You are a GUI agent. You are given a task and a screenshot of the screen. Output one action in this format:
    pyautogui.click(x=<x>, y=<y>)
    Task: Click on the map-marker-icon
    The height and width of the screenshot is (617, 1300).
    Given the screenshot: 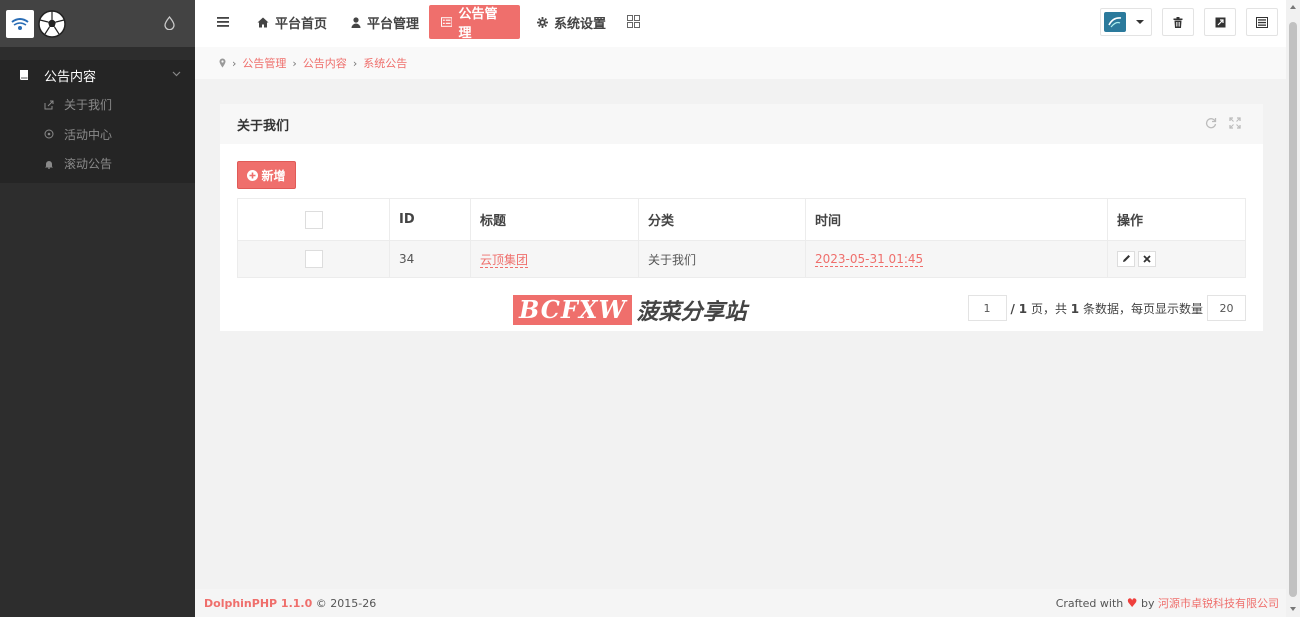 What is the action you would take?
    pyautogui.click(x=222, y=63)
    